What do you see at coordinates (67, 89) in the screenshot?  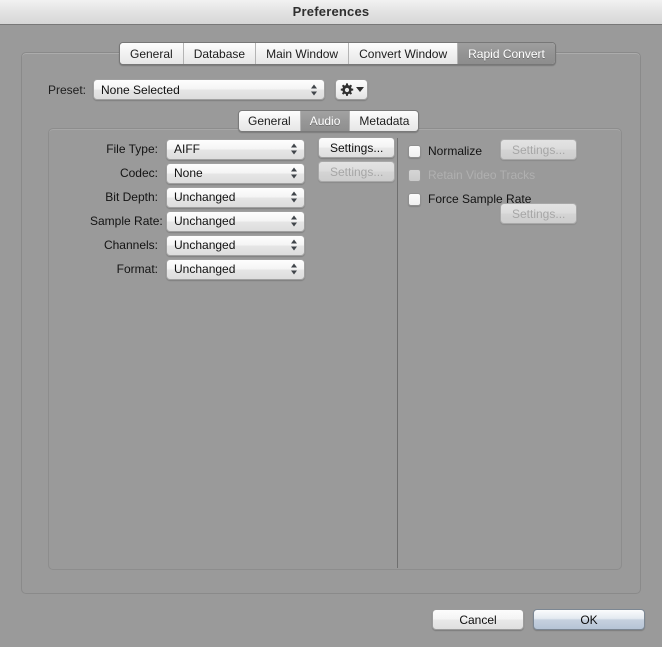 I see `preset-label: Preset:` at bounding box center [67, 89].